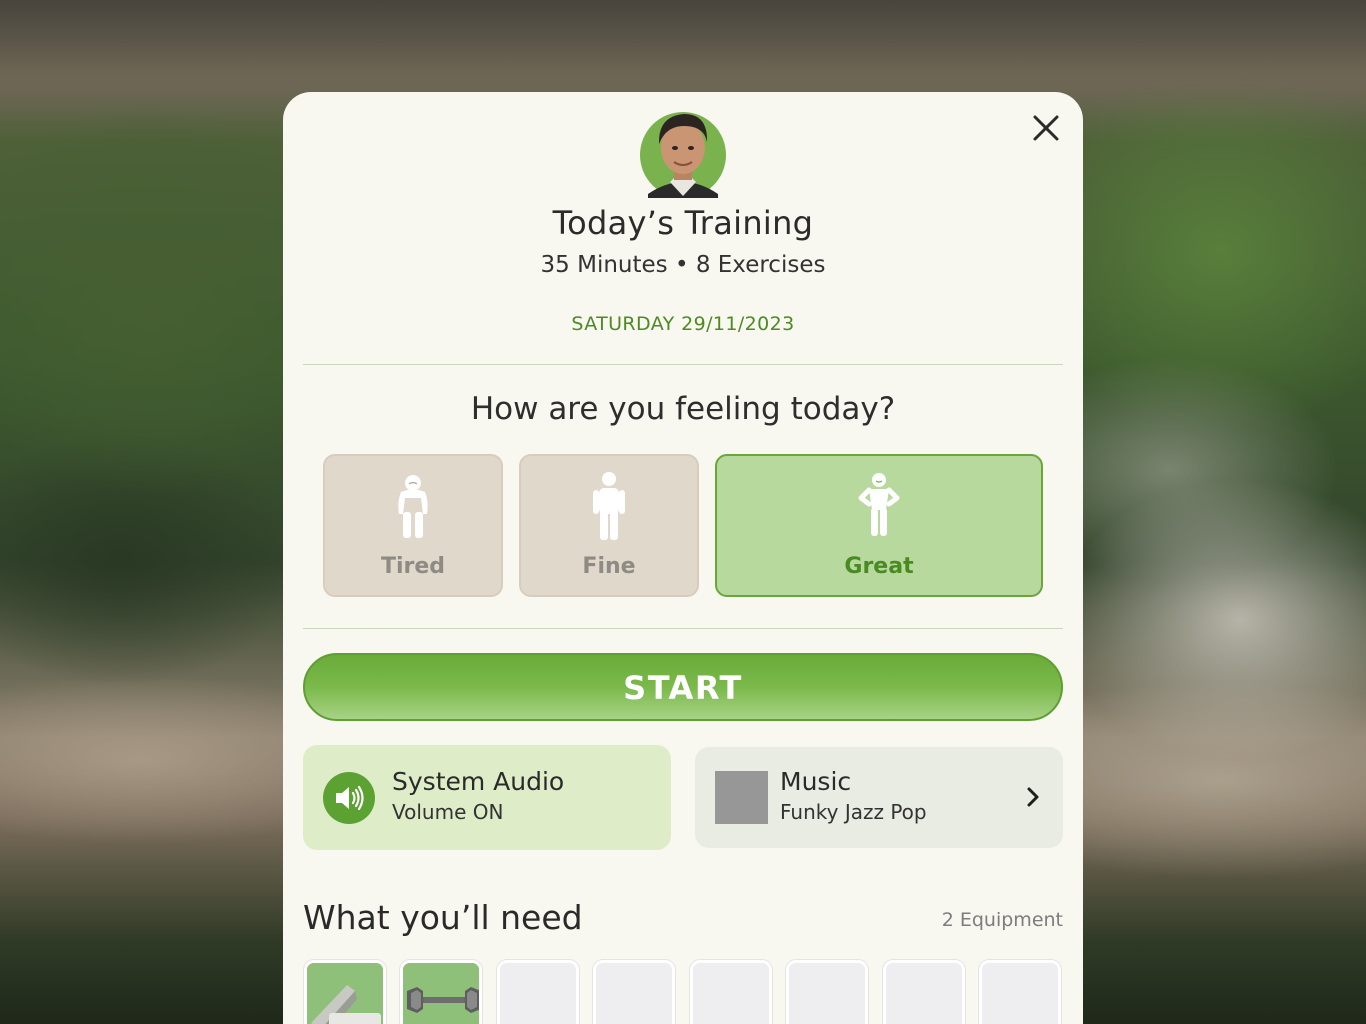 This screenshot has width=1366, height=1024. Describe the element at coordinates (487, 797) in the screenshot. I see `system-audio-card: System Audio Volume ON` at that location.